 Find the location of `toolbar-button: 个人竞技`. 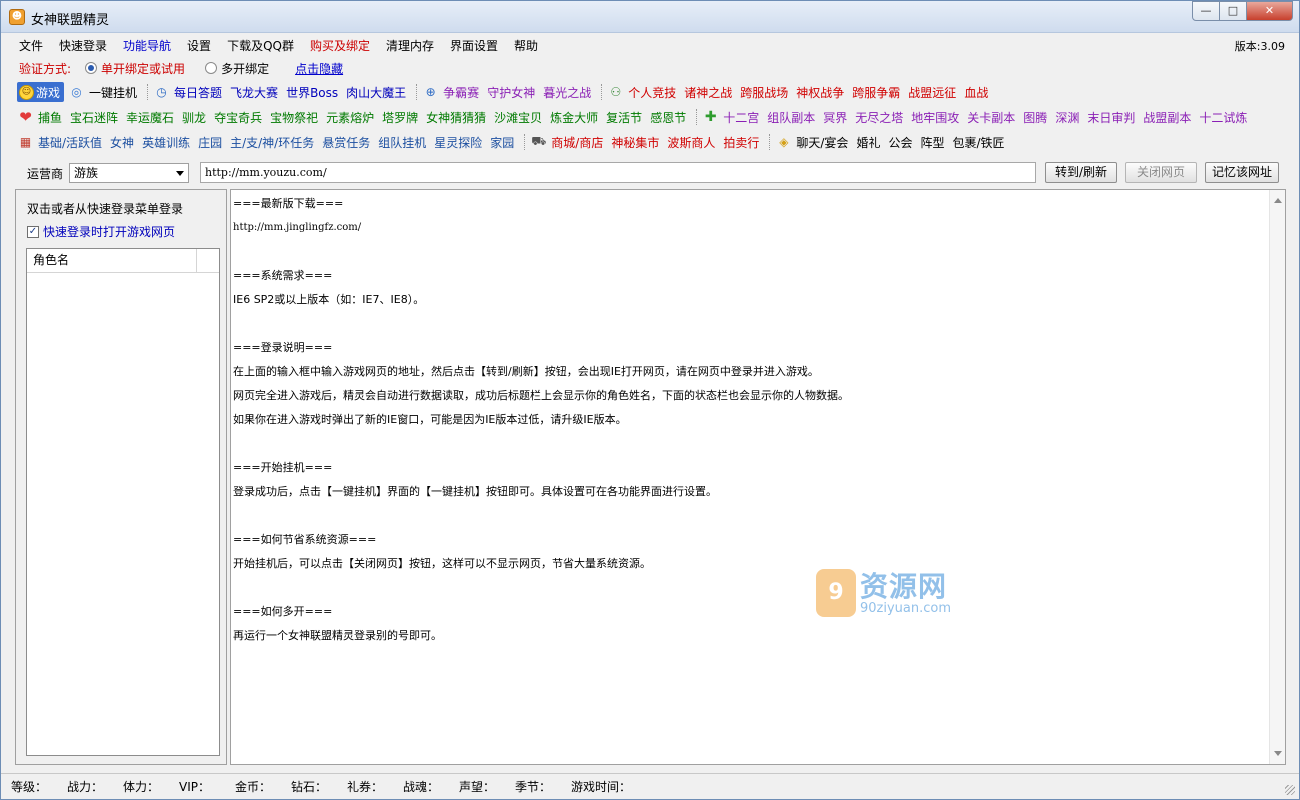

toolbar-button: 个人竞技 is located at coordinates (652, 92).